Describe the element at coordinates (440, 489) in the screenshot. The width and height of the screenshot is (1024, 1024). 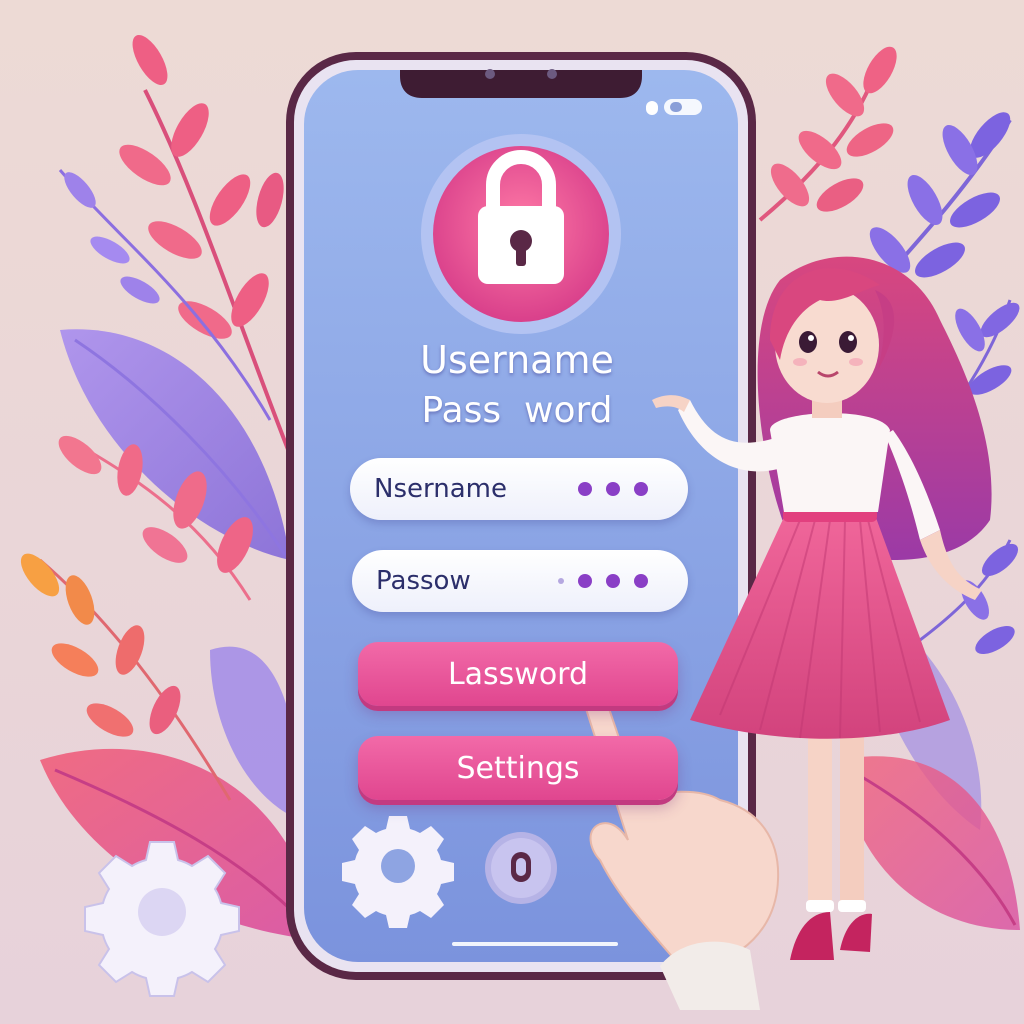
I see `username-field-label: Nsername` at that location.